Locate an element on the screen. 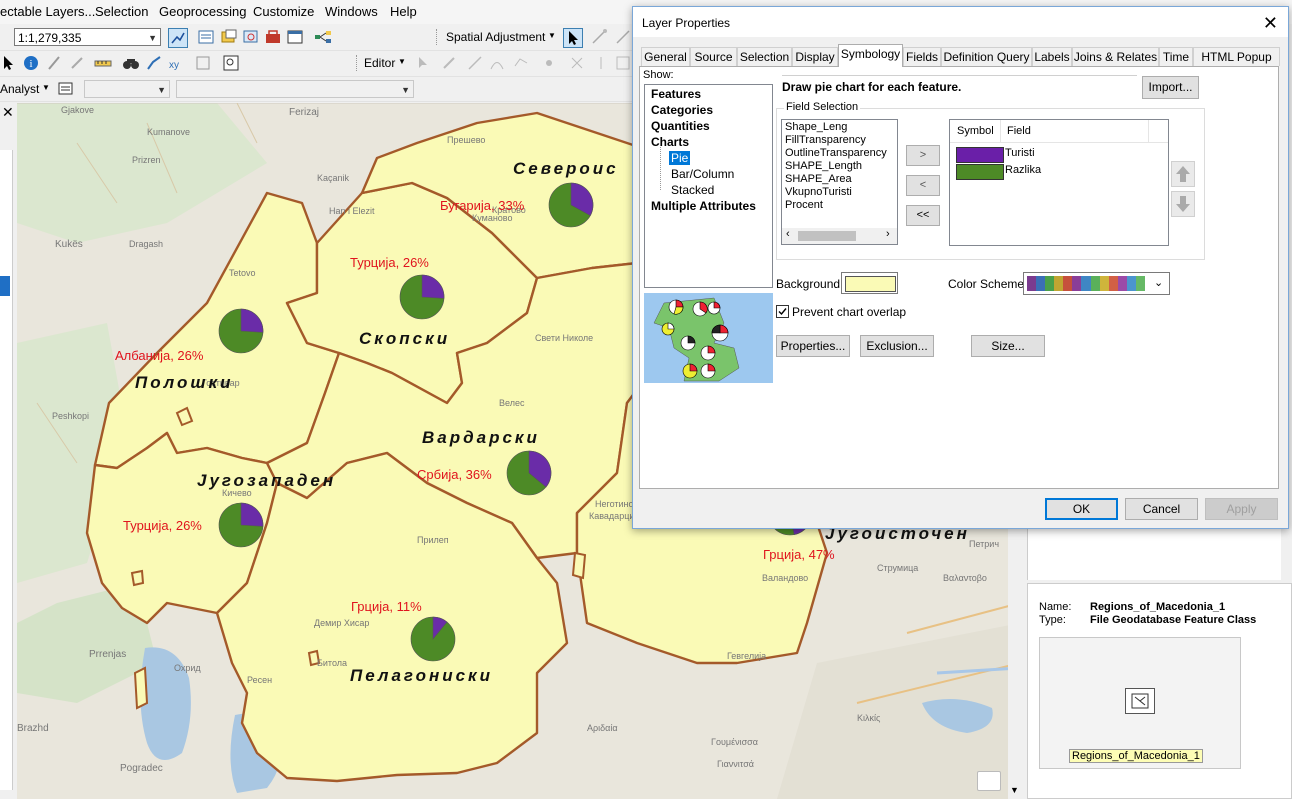 The image size is (1292, 799). selected-fields-list: Symbol Field Turisti Razlika is located at coordinates (1059, 182).